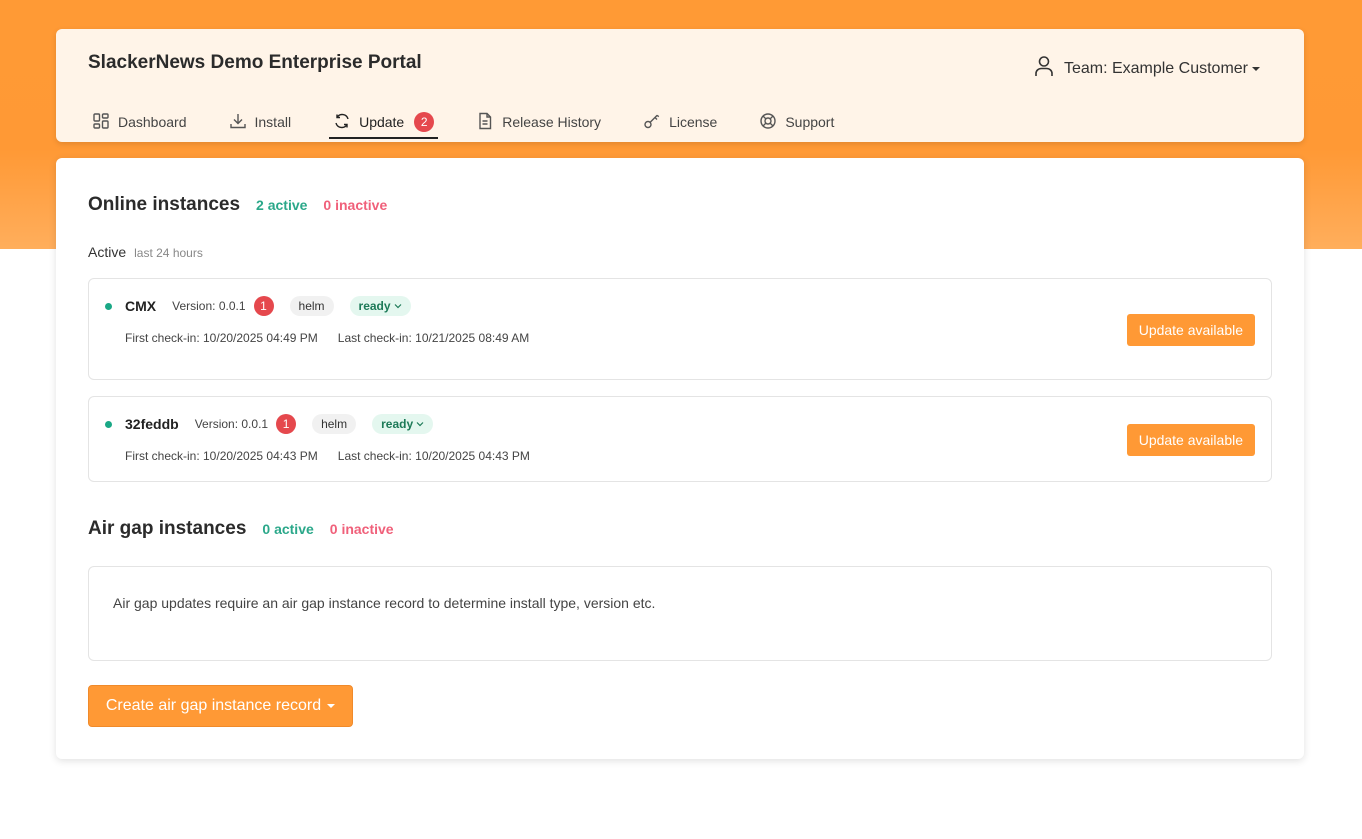 This screenshot has width=1362, height=839. I want to click on tab-install: Install, so click(260, 122).